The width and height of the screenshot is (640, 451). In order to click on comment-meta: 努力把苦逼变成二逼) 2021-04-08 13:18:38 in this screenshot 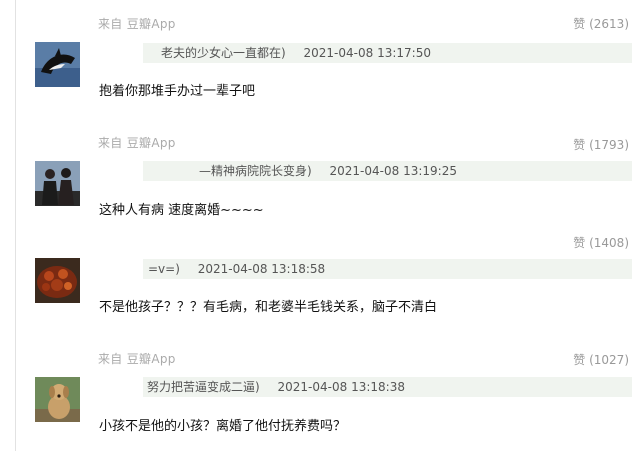, I will do `click(387, 387)`.